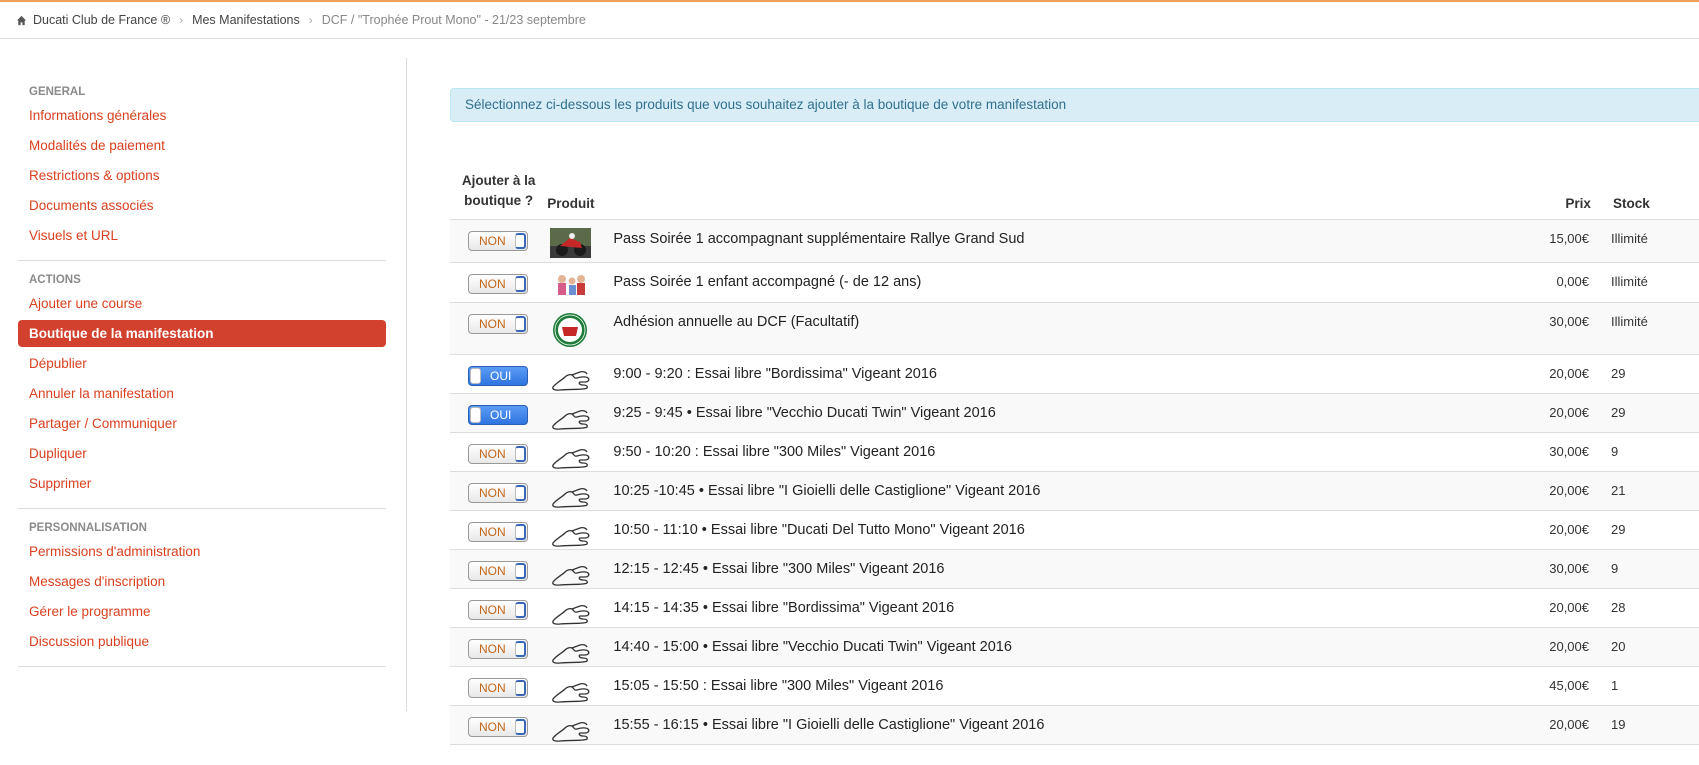 Image resolution: width=1699 pixels, height=765 pixels. I want to click on sidebar-item: Visuels et URL, so click(202, 235).